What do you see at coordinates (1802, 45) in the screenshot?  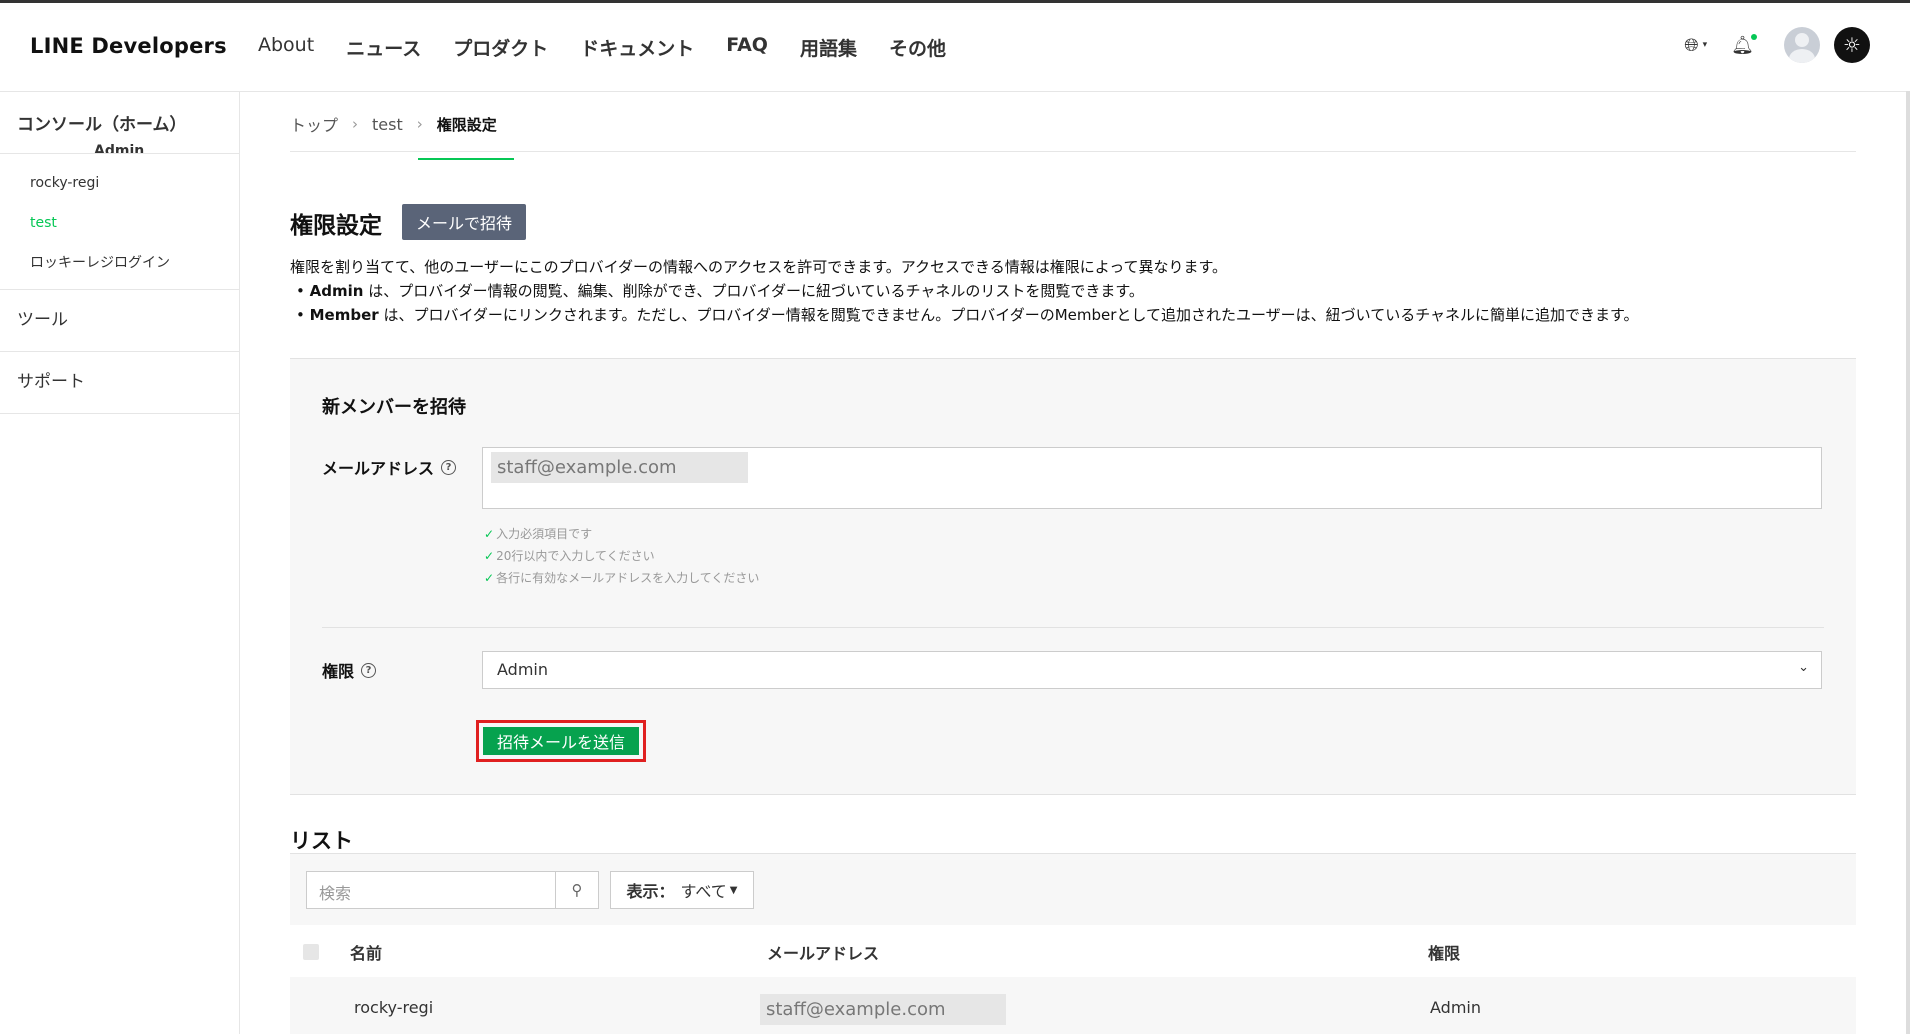 I see `avatar` at bounding box center [1802, 45].